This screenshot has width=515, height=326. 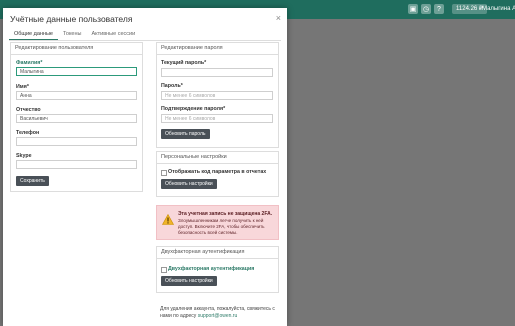 What do you see at coordinates (172, 86) in the screenshot?
I see `new-password-label: Пароль*` at bounding box center [172, 86].